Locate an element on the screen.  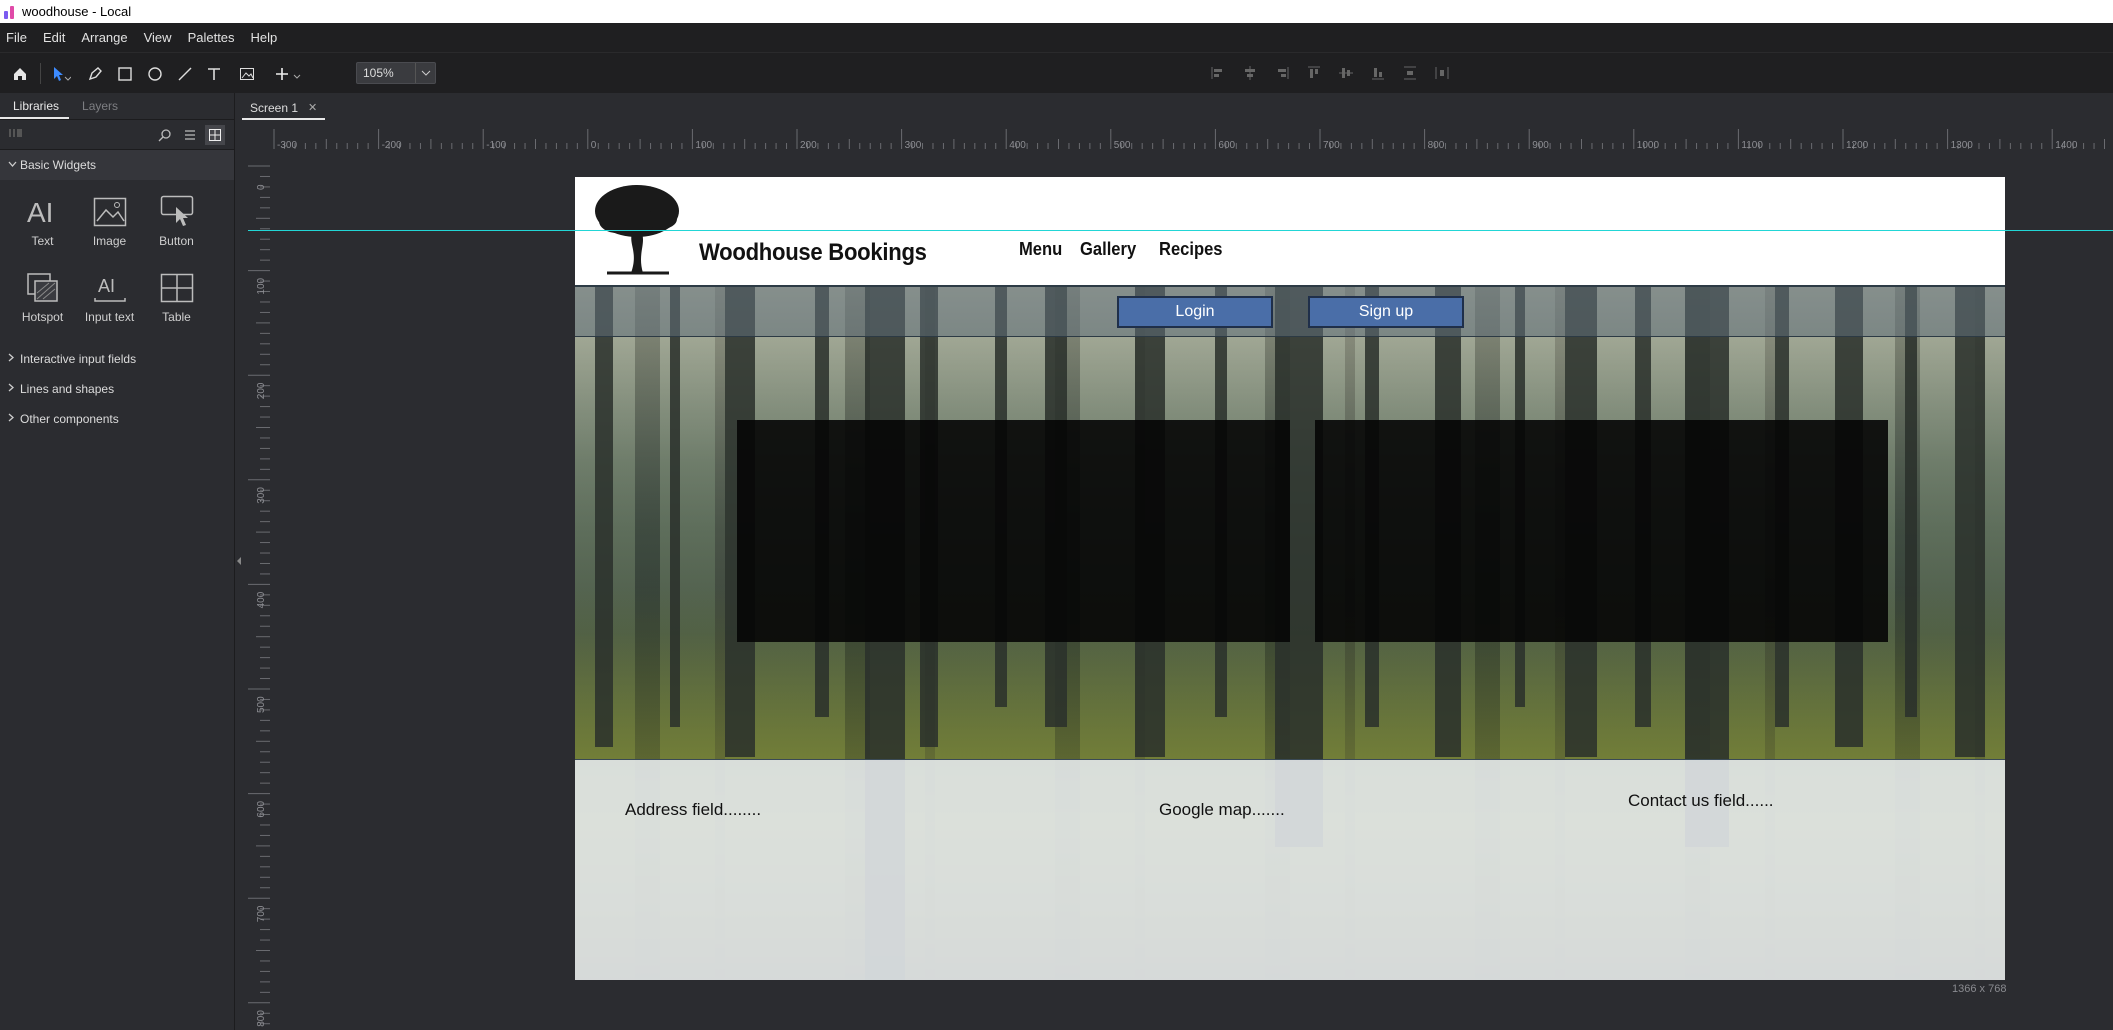
section-interactive-input-fields: Interactive input fields is located at coordinates (117, 359).